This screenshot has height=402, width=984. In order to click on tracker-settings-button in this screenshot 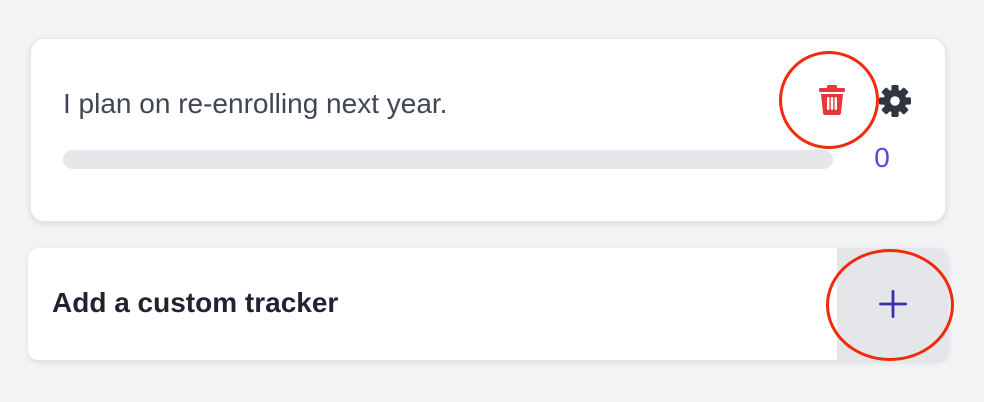, I will do `click(895, 101)`.